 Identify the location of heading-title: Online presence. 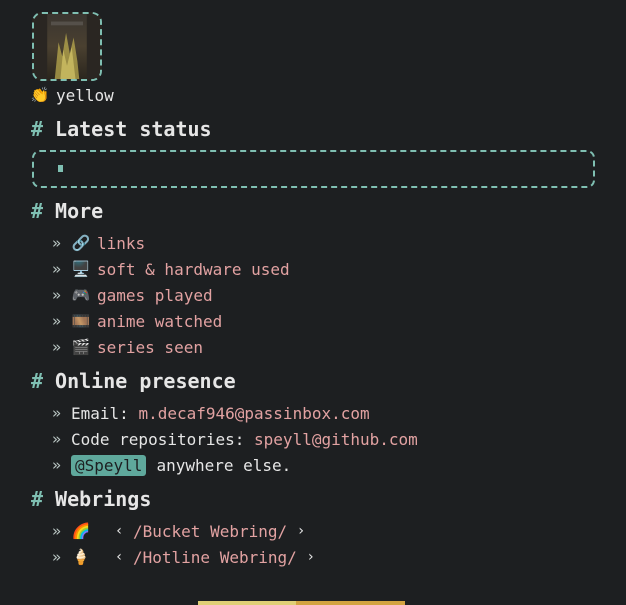
(145, 381).